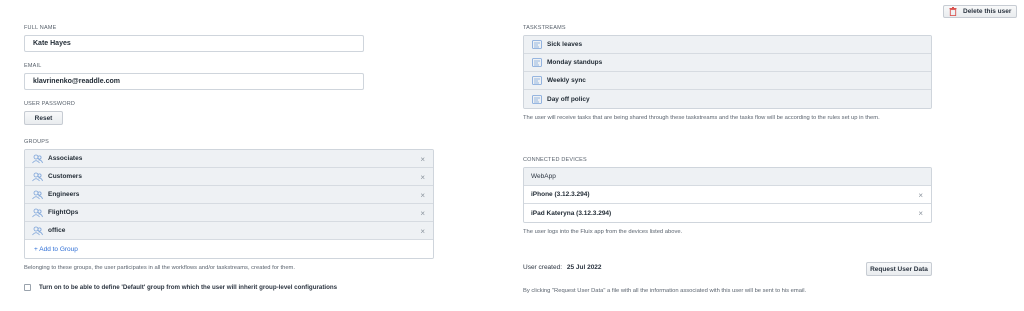 The width and height of the screenshot is (1024, 311). Describe the element at coordinates (543, 267) in the screenshot. I see `user-created-label: User created:` at that location.